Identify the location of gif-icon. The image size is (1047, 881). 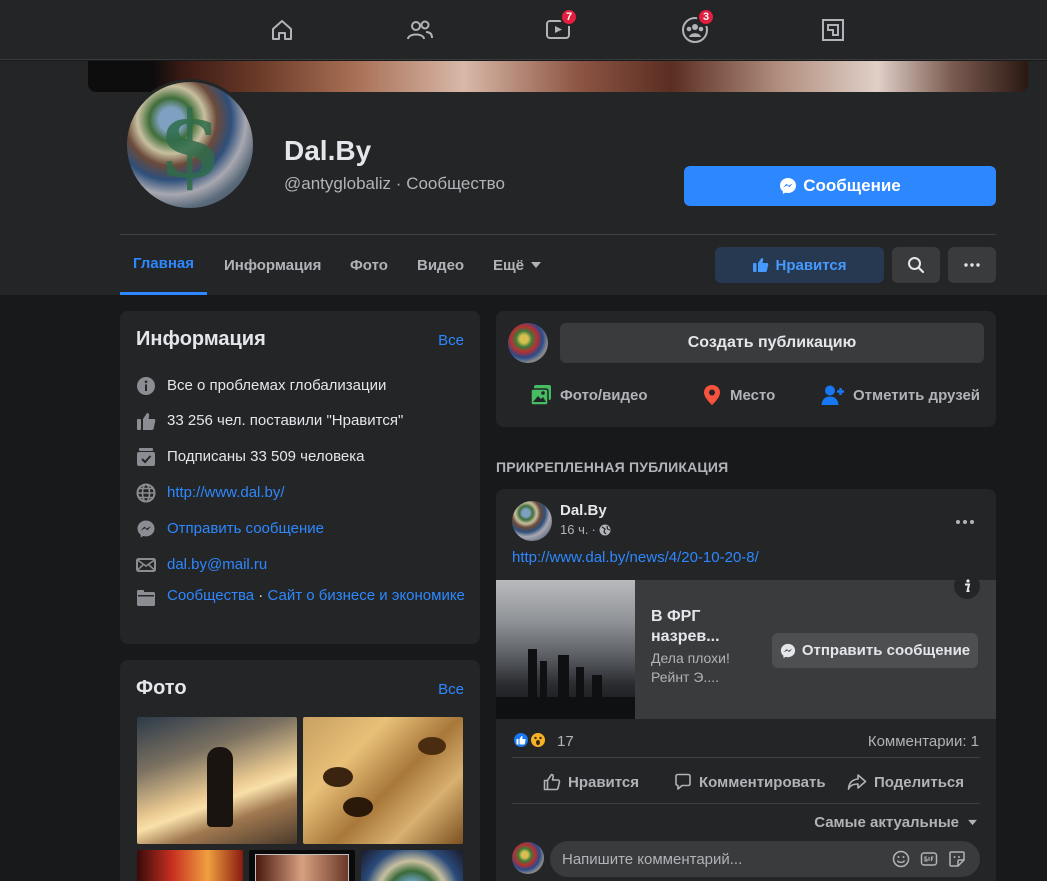
(929, 859).